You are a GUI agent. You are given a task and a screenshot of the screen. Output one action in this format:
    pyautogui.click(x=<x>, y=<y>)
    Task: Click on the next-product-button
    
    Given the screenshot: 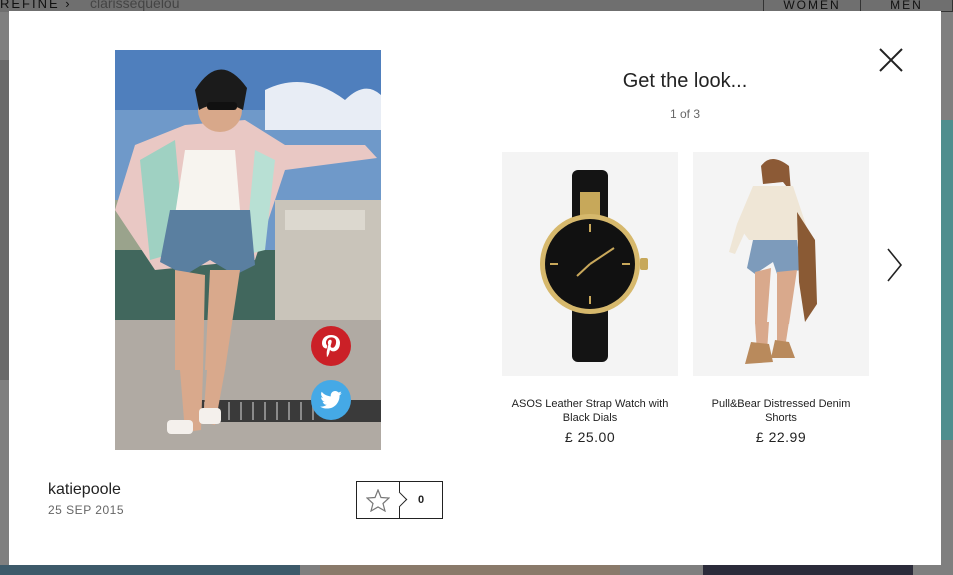 What is the action you would take?
    pyautogui.click(x=895, y=265)
    